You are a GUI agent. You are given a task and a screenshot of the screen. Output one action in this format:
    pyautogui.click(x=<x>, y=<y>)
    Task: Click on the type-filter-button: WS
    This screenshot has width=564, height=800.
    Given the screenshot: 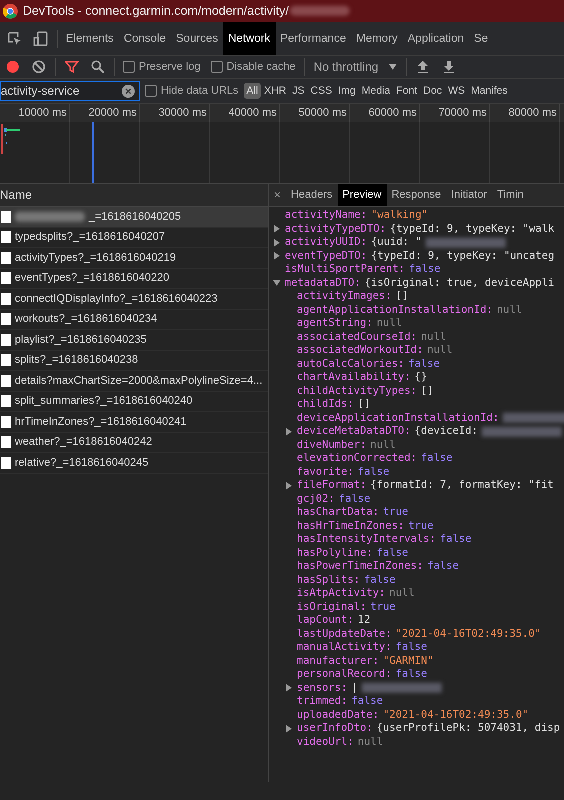 What is the action you would take?
    pyautogui.click(x=456, y=91)
    